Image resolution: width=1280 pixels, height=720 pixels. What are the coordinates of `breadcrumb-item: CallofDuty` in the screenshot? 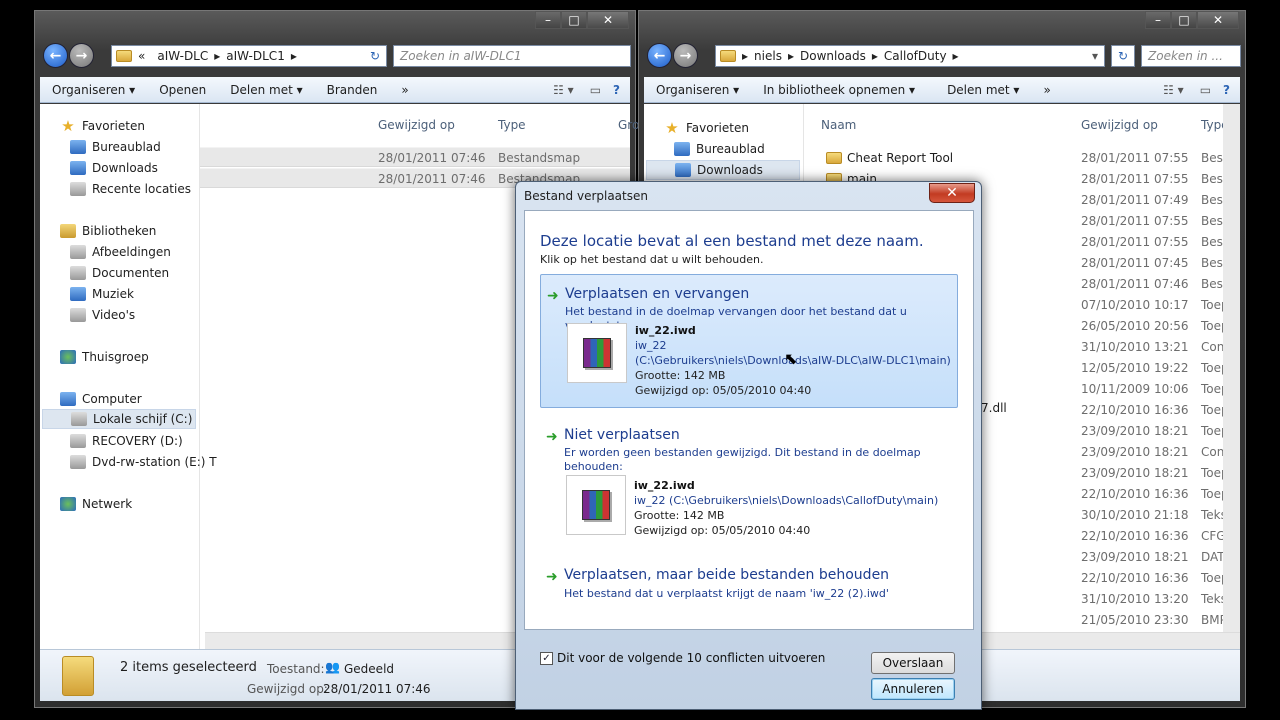 It's located at (915, 56).